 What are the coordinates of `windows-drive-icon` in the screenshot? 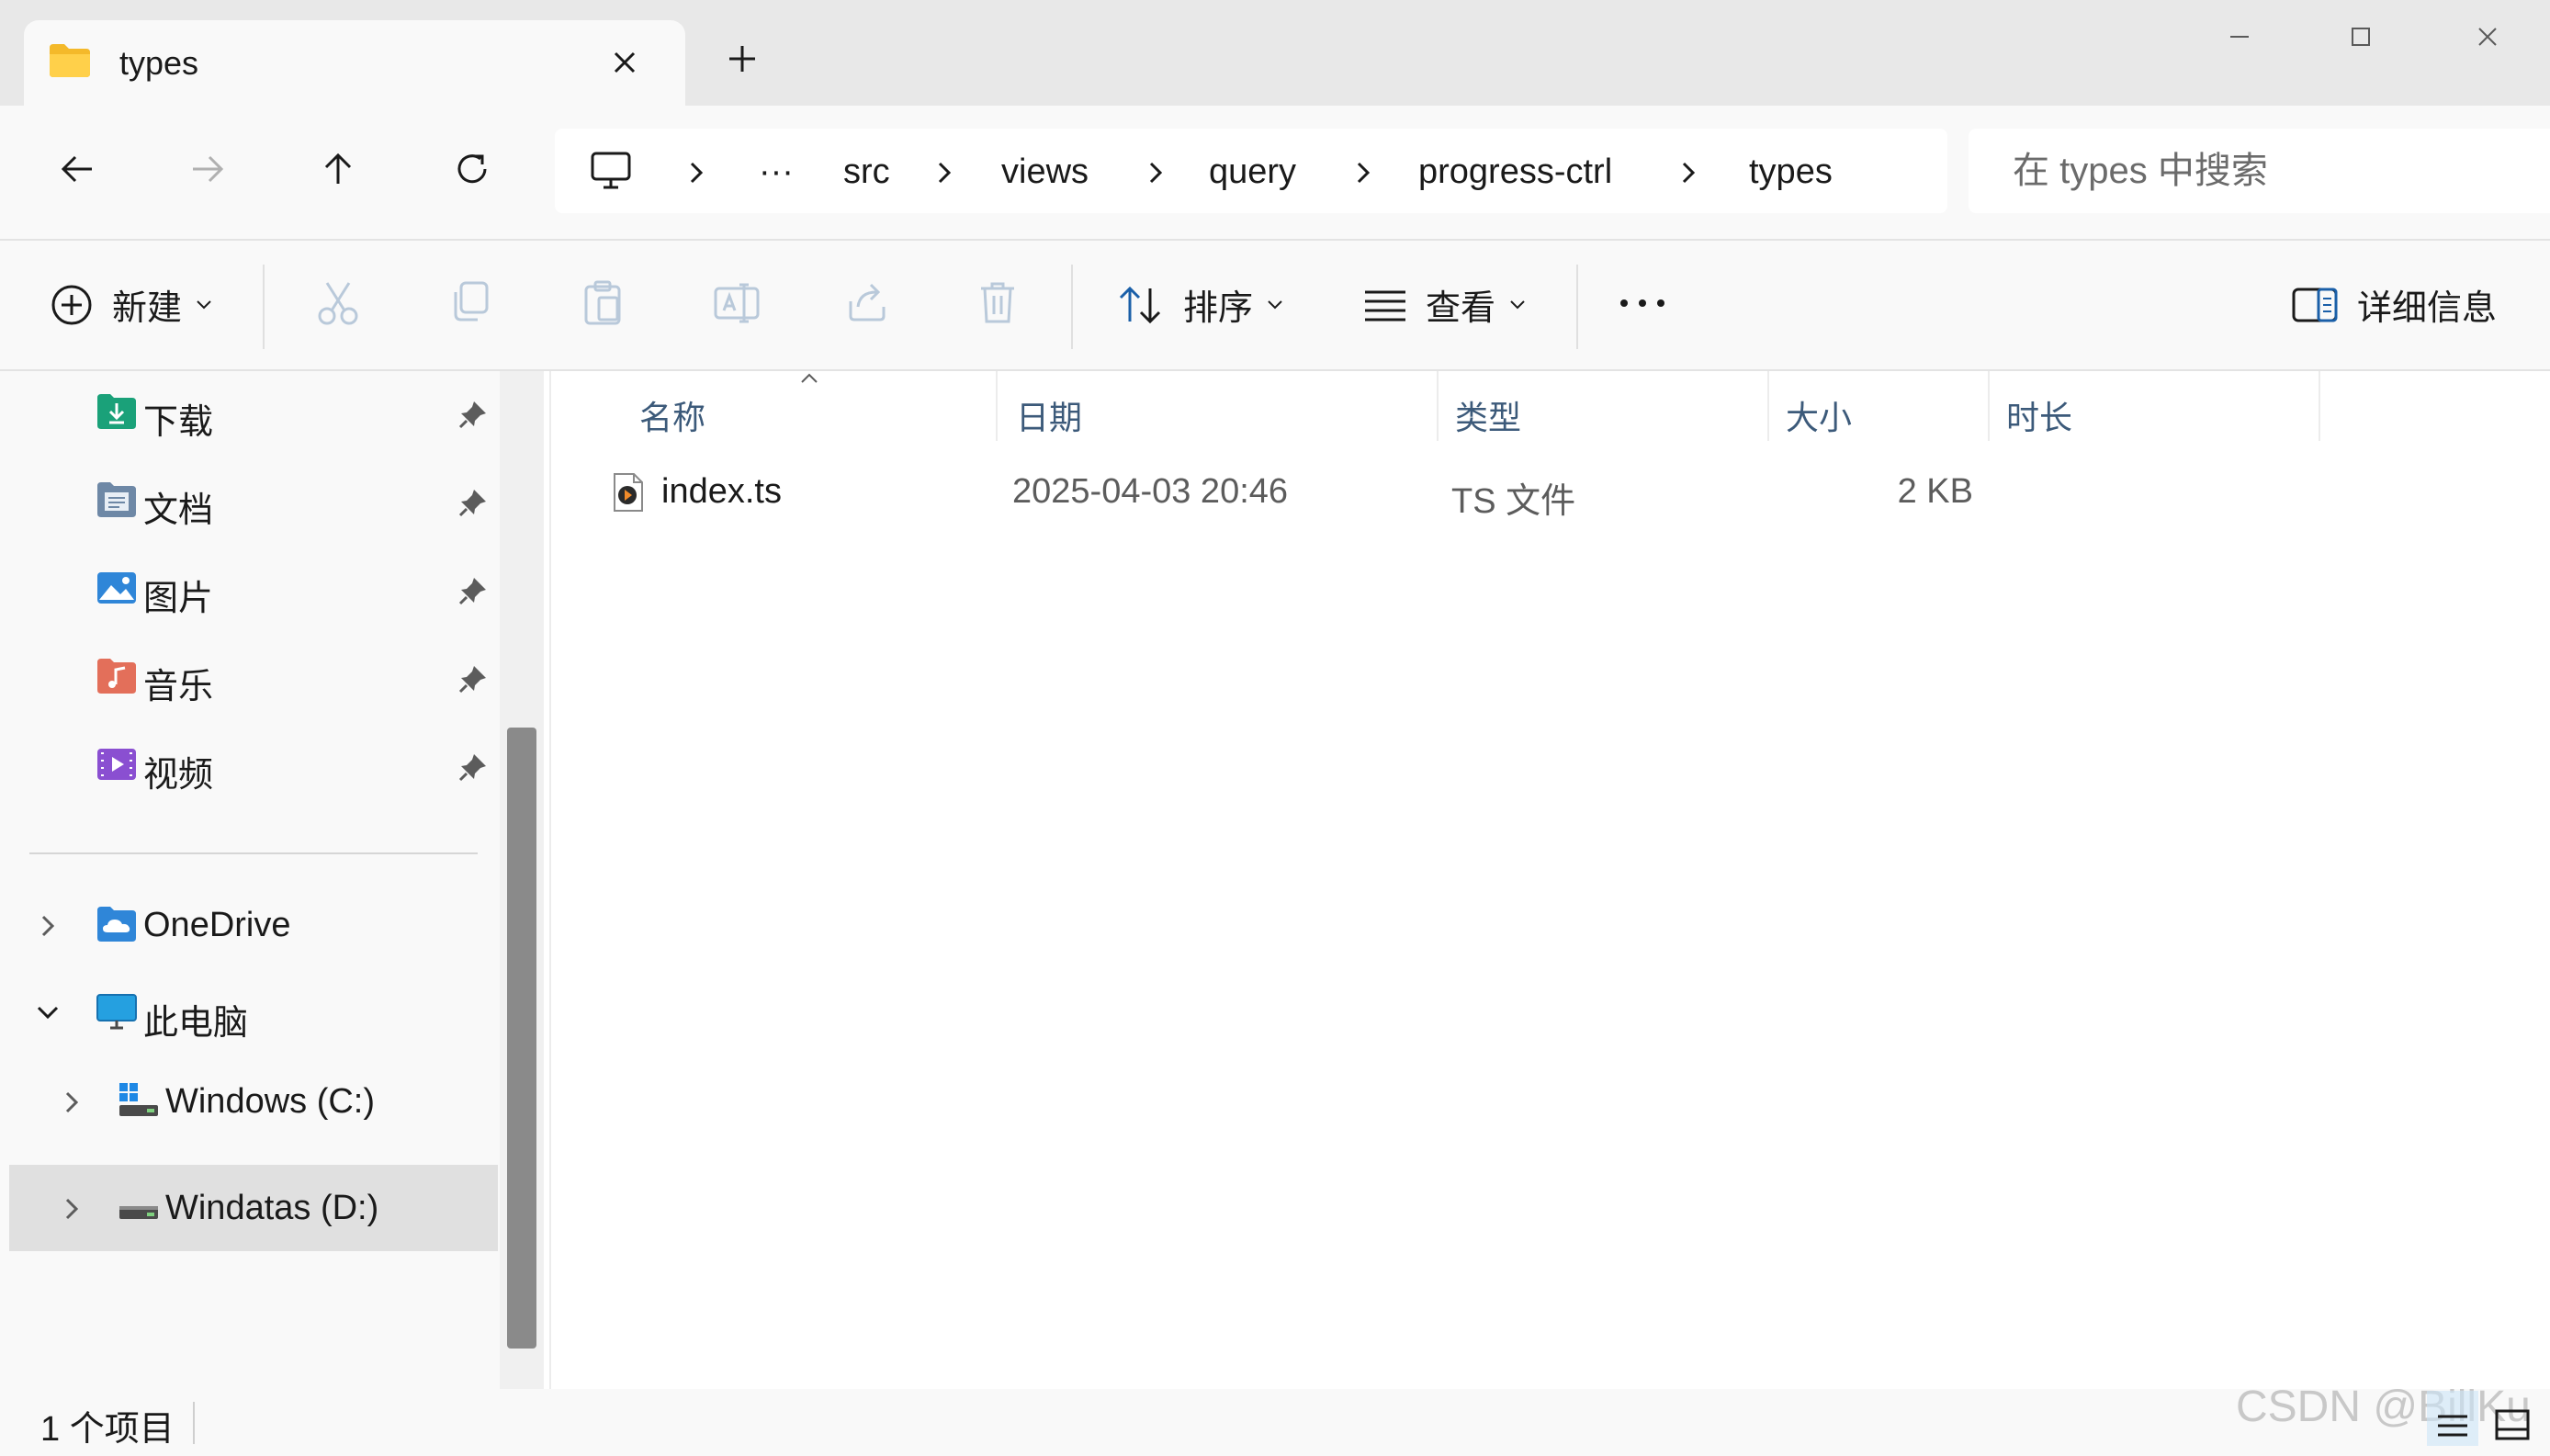 It's located at (139, 1100).